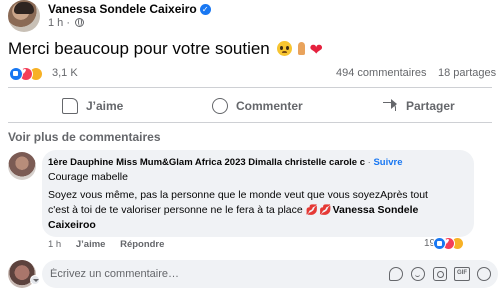 The width and height of the screenshot is (500, 290). What do you see at coordinates (250, 74) in the screenshot?
I see `post-stats: 3,1 K 494 commentaires 18 partages` at bounding box center [250, 74].